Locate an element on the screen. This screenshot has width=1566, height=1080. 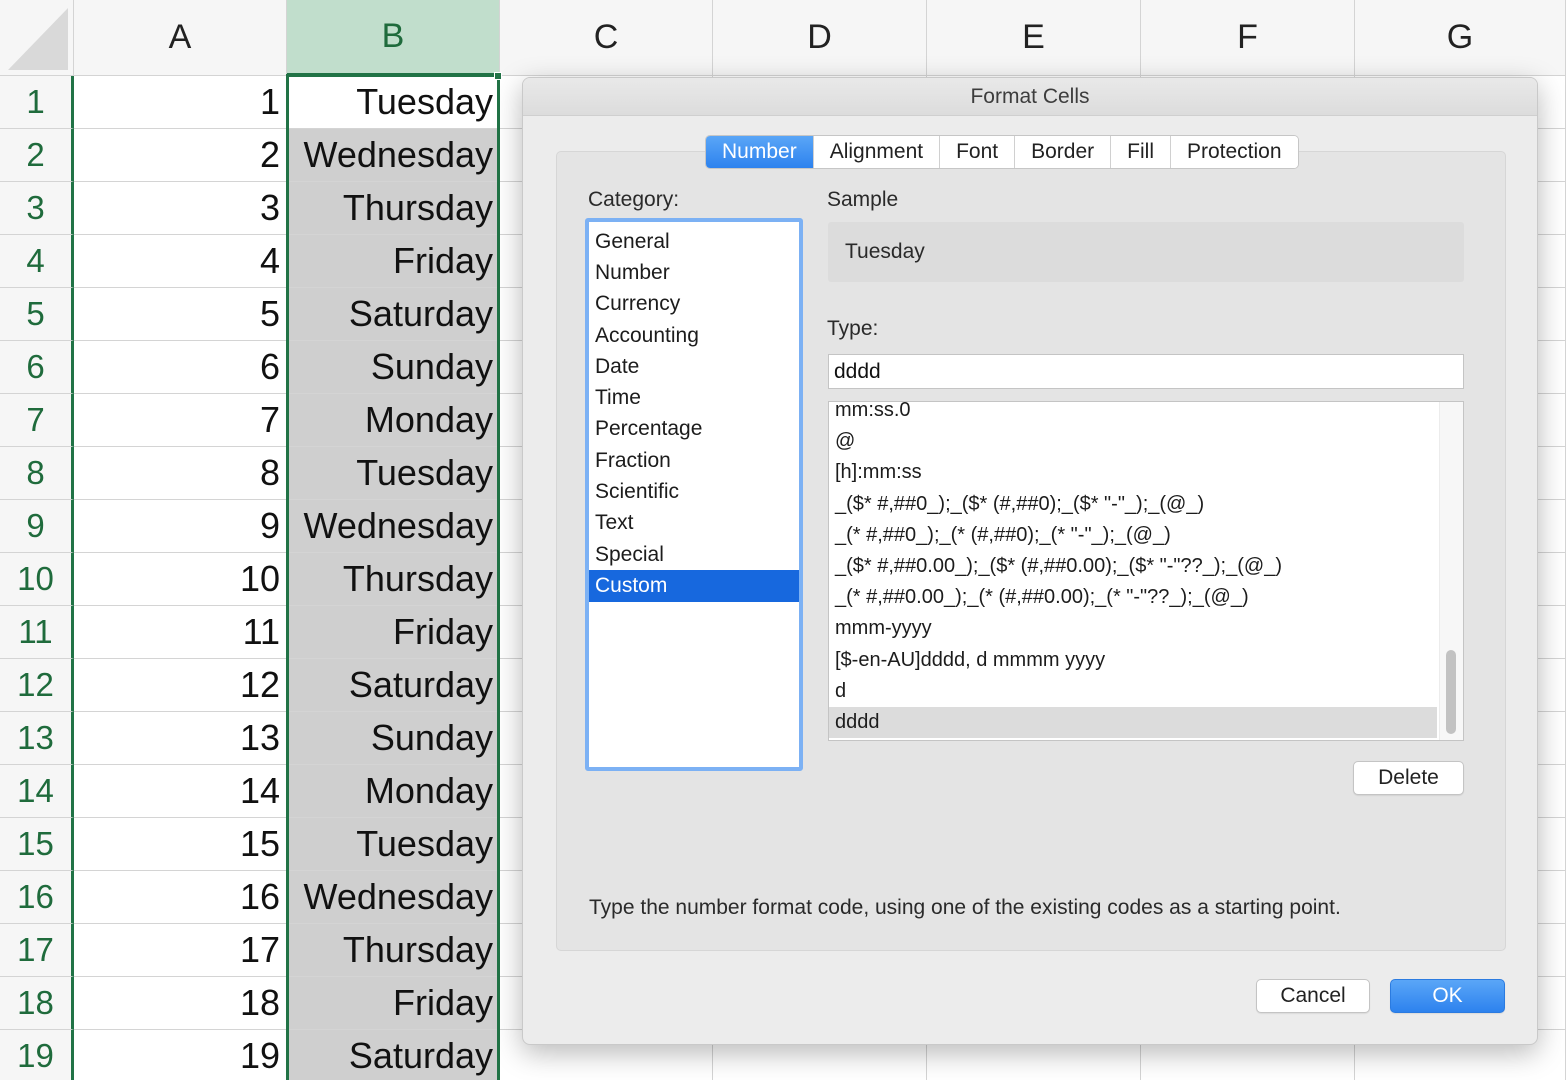
cell-a: 11 is located at coordinates (180, 632).